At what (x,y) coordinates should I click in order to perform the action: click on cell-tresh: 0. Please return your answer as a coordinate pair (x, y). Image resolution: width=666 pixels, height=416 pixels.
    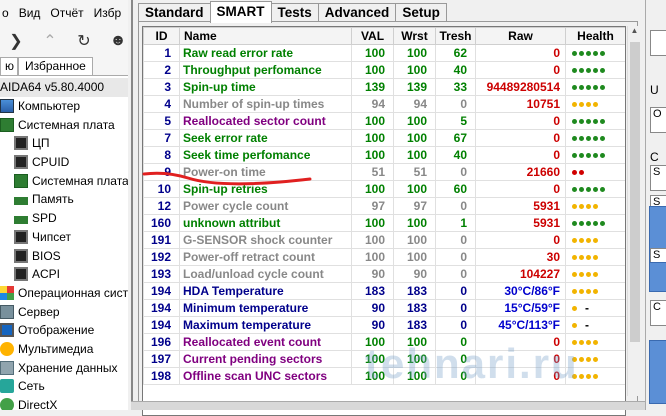
    Looking at the image, I should click on (455, 325).